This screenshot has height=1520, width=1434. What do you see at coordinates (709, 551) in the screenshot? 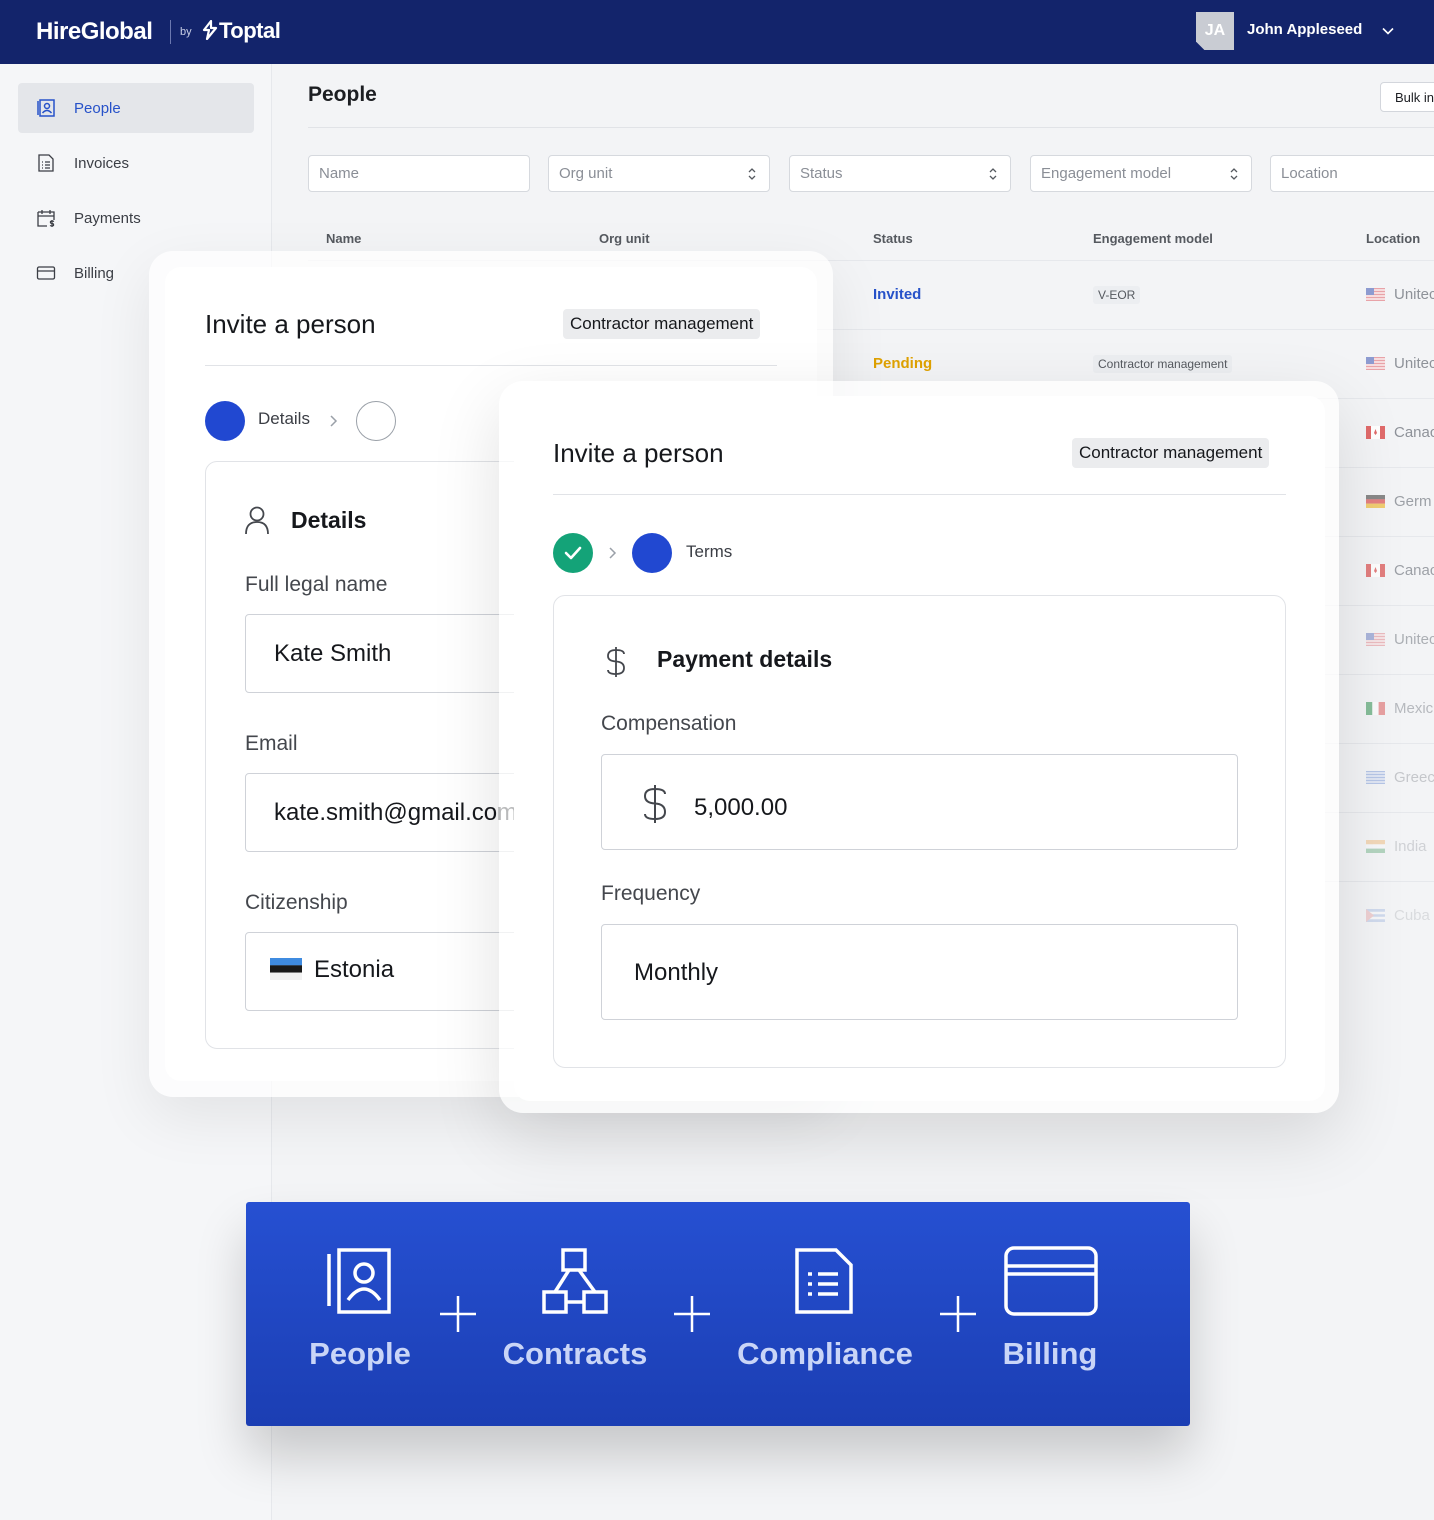
I see `step-label: Terms` at bounding box center [709, 551].